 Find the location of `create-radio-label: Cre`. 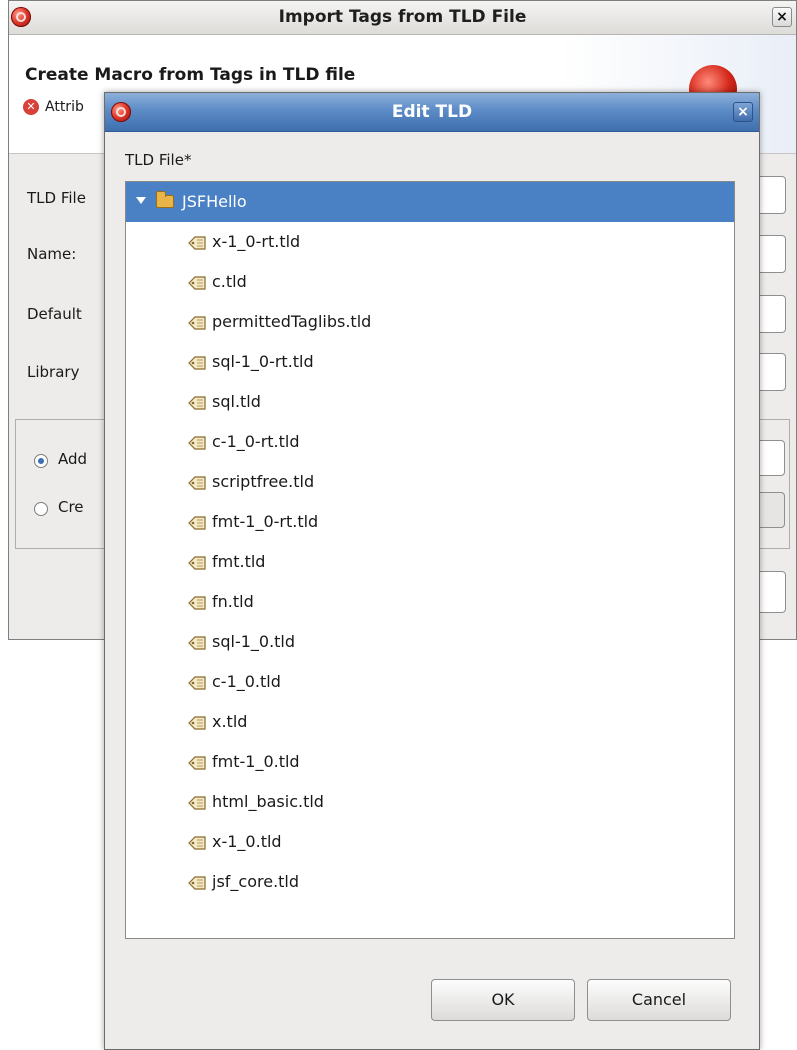

create-radio-label: Cre is located at coordinates (71, 507).